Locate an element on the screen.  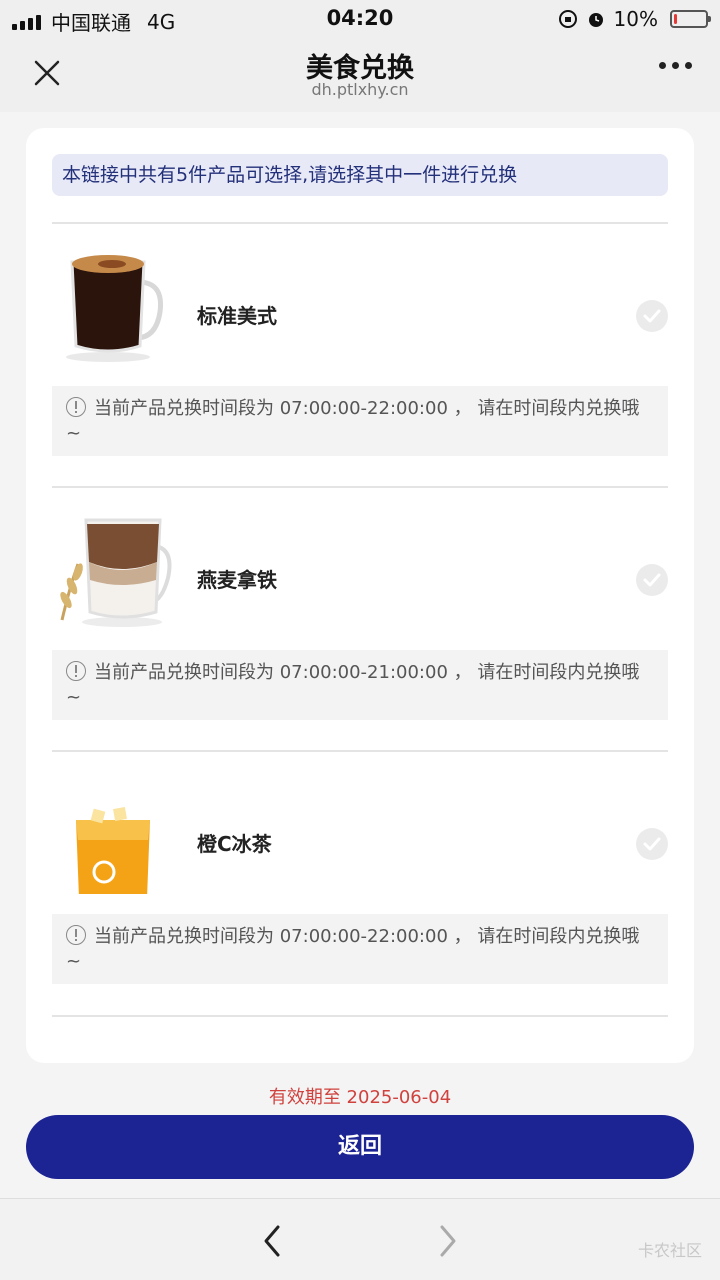
product-name: 标准美式 is located at coordinates (237, 316).